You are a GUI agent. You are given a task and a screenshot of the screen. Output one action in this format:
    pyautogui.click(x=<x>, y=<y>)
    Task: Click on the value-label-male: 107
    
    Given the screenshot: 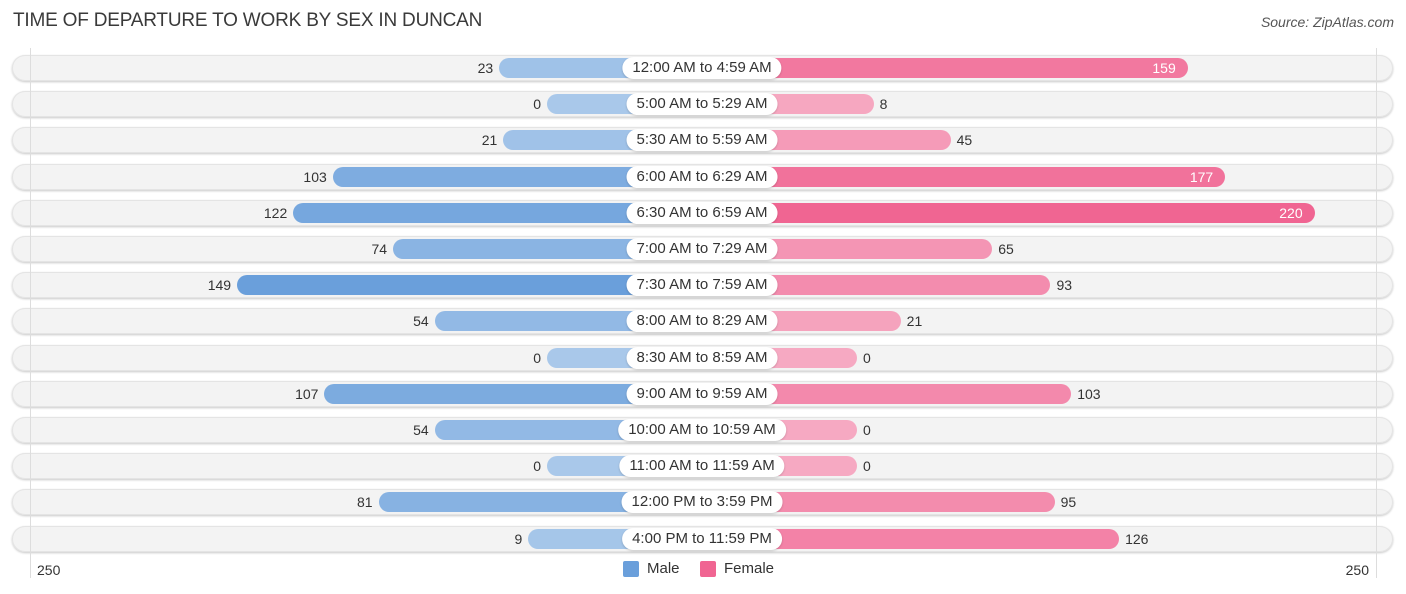 What is the action you would take?
    pyautogui.click(x=307, y=393)
    